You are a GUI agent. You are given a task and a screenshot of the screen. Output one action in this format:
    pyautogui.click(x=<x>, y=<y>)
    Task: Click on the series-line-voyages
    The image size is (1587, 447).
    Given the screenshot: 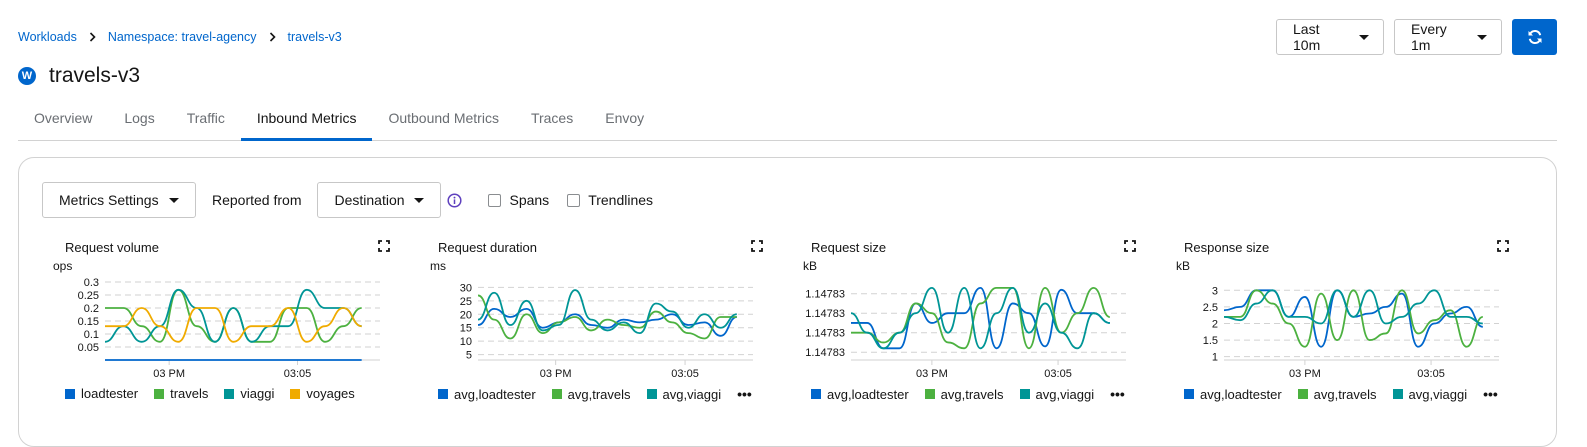 What is the action you would take?
    pyautogui.click(x=233, y=325)
    